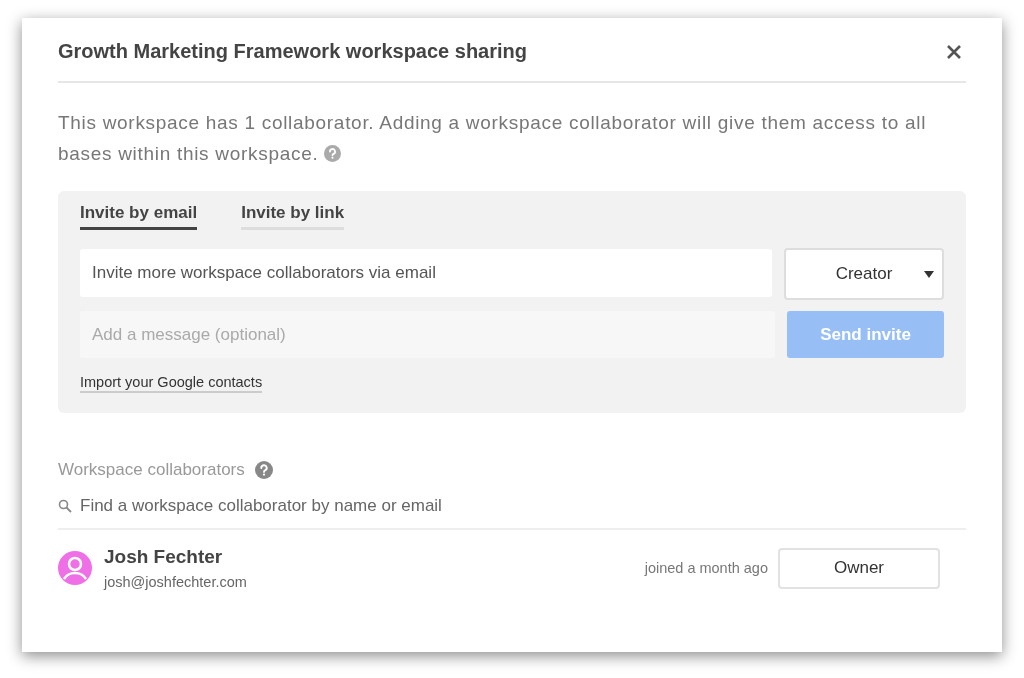 The width and height of the screenshot is (1024, 678). What do you see at coordinates (151, 470) in the screenshot?
I see `section-heading: Workspace collaborators` at bounding box center [151, 470].